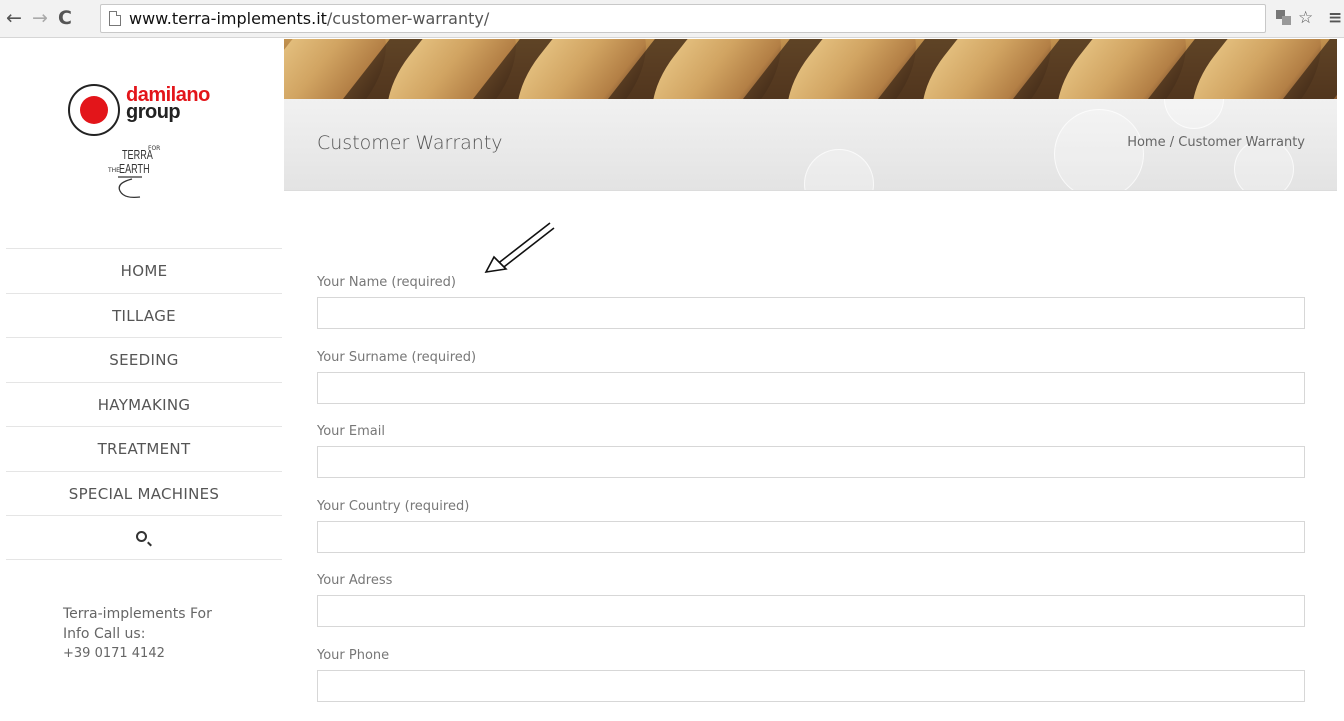  What do you see at coordinates (65, 18) in the screenshot?
I see `reload-icon: C` at bounding box center [65, 18].